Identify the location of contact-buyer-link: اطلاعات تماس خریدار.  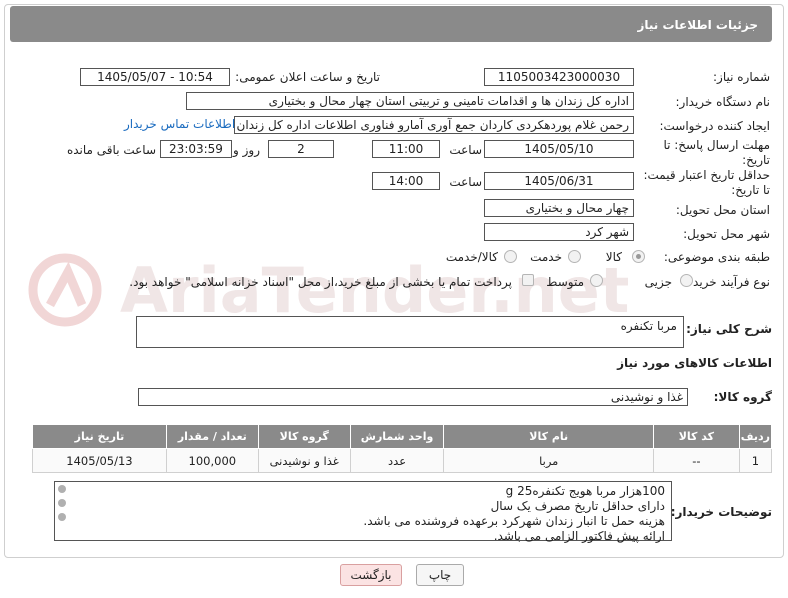
(179, 124).